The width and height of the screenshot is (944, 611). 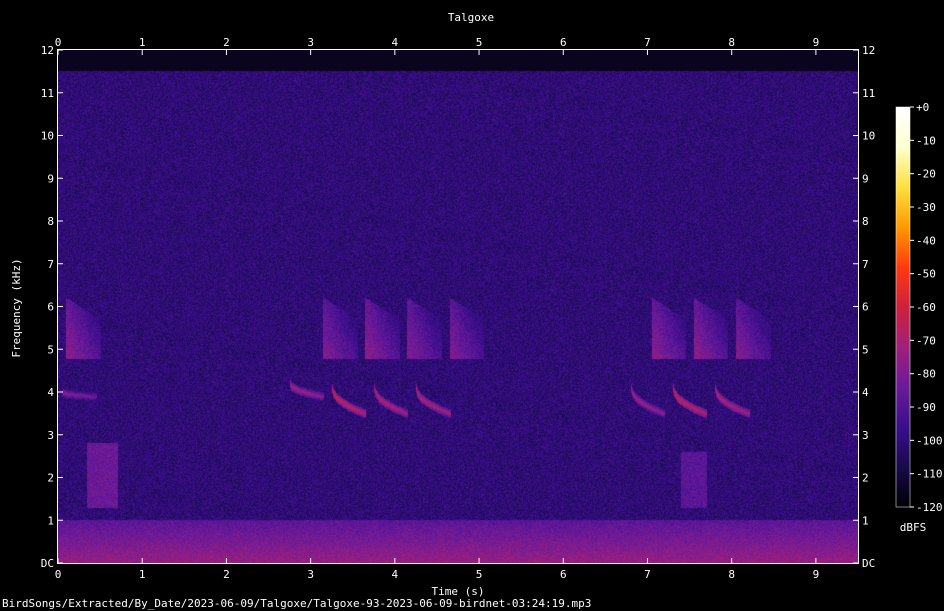 I want to click on y-tick-label-right: 12, so click(x=868, y=50).